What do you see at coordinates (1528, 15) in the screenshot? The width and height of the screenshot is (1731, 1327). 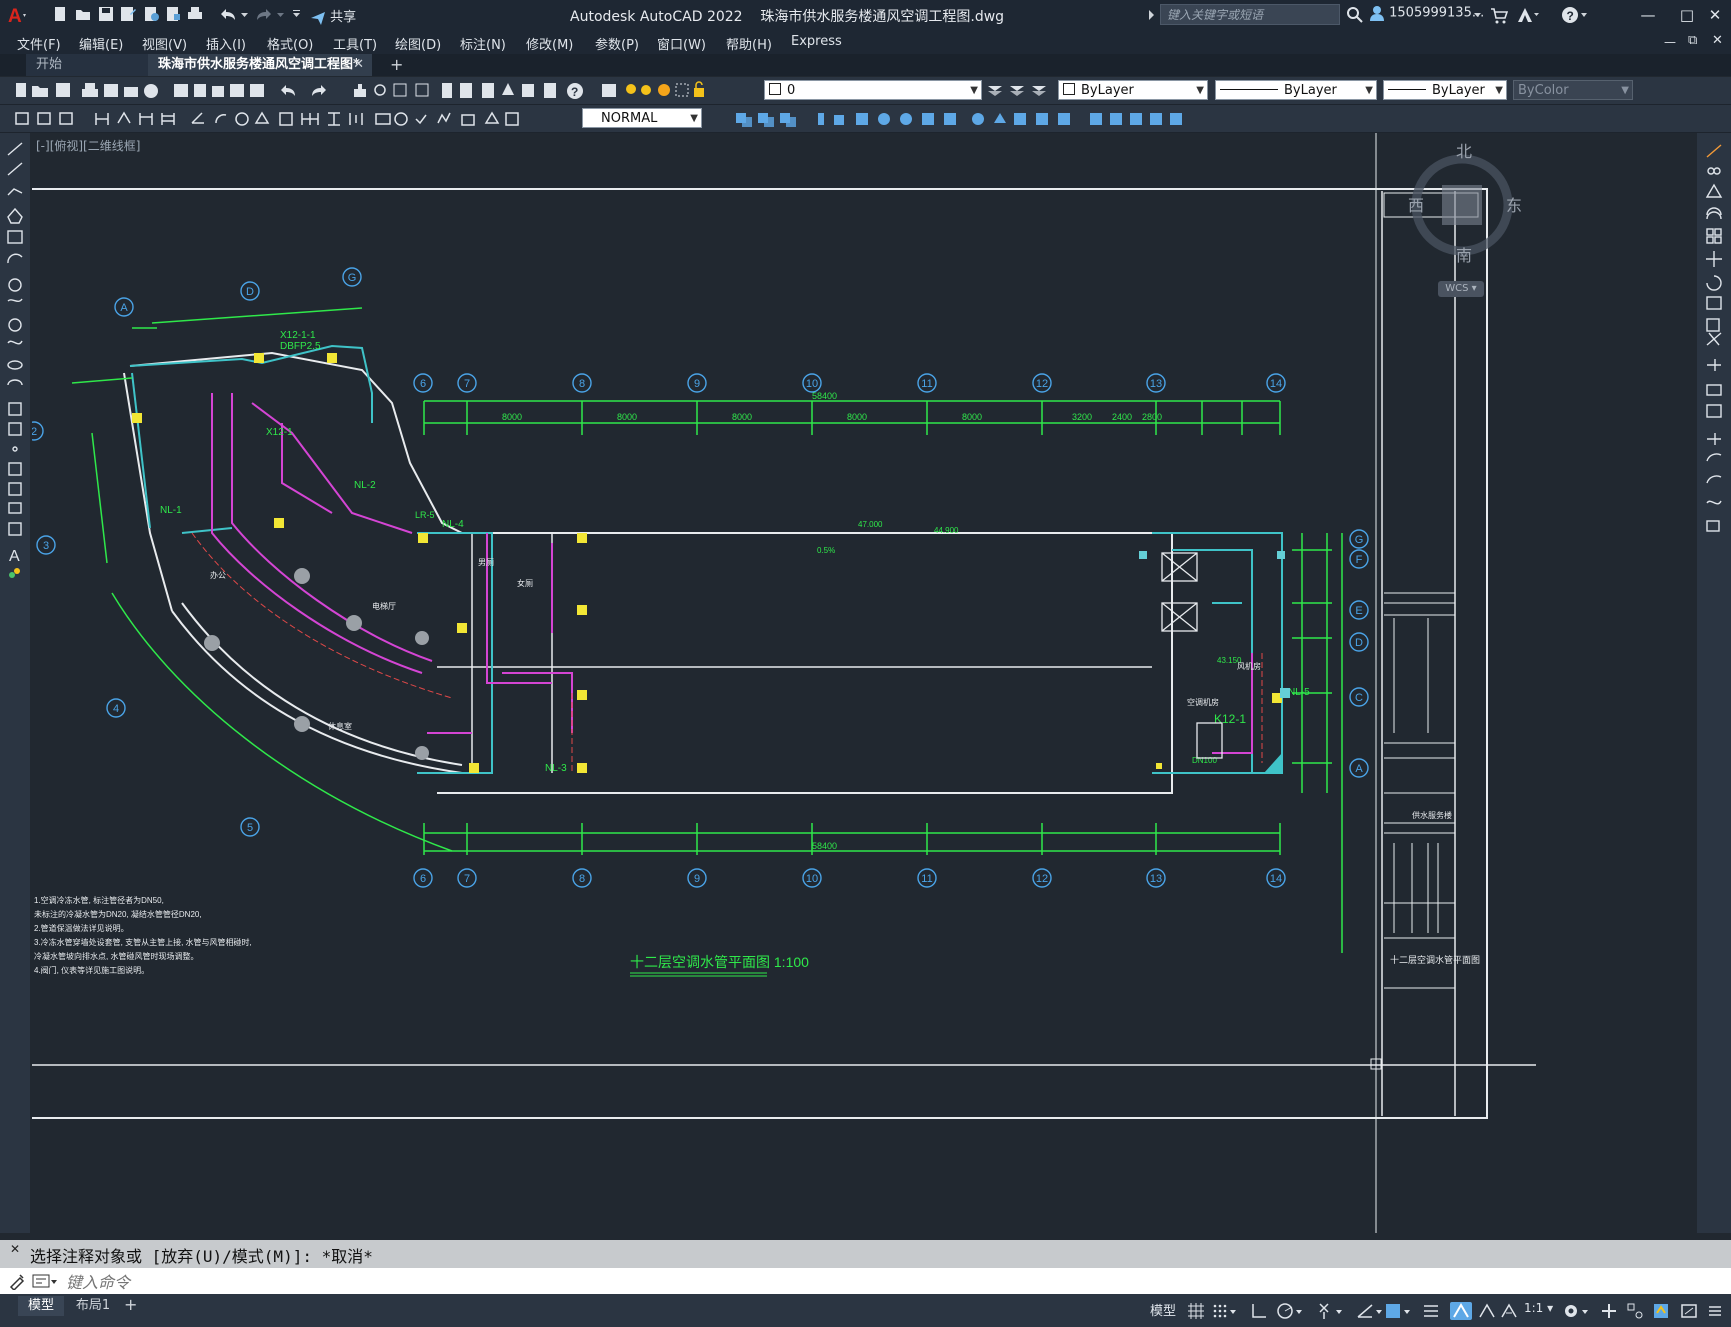 I see `autodesk-app-icon` at bounding box center [1528, 15].